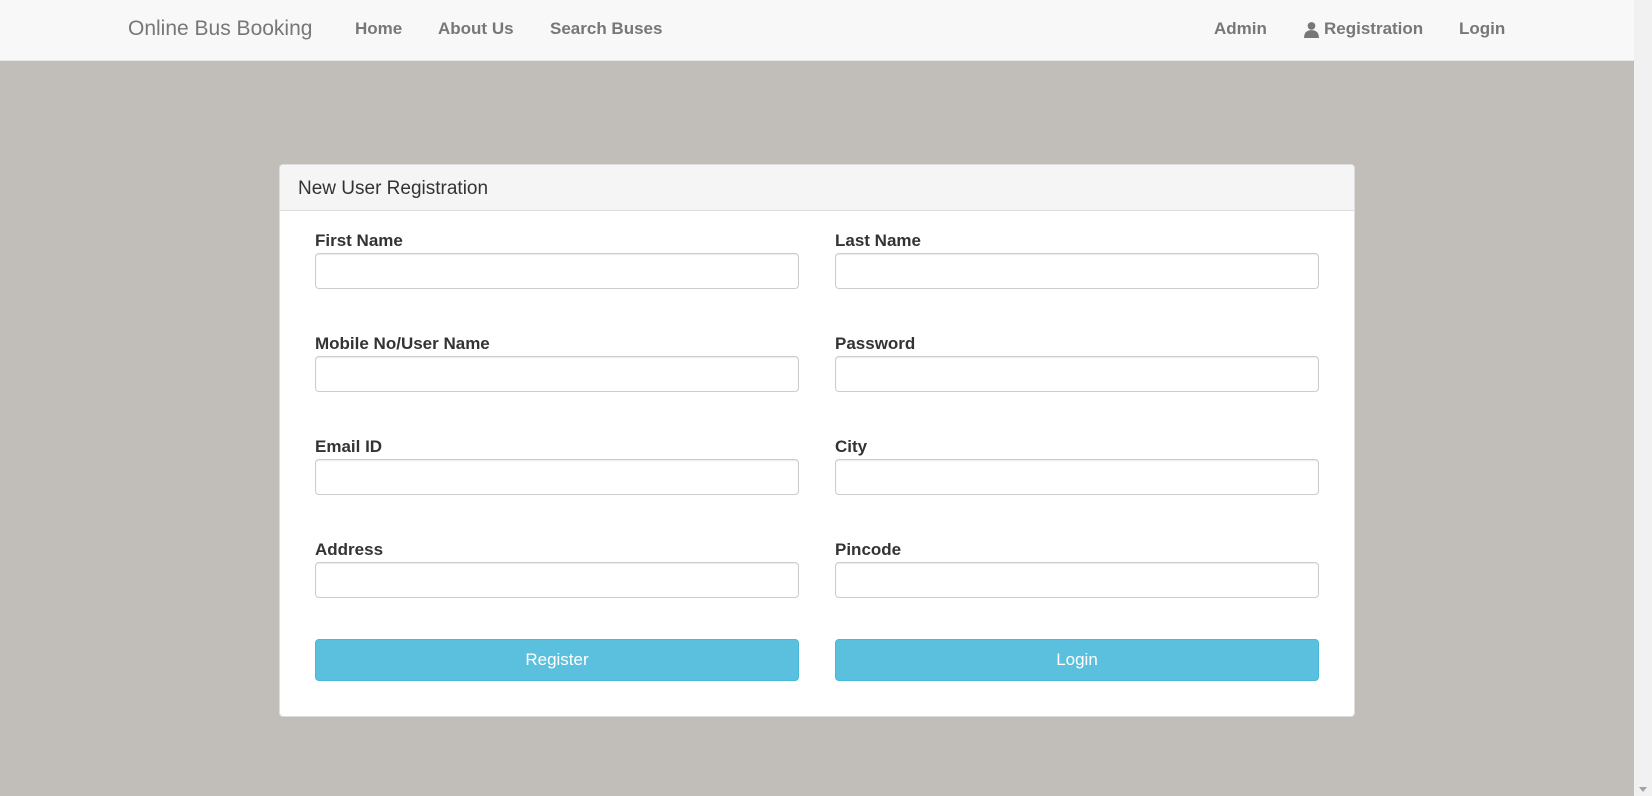 The width and height of the screenshot is (1652, 796). What do you see at coordinates (1643, 789) in the screenshot?
I see `scroll-down-arrow-icon` at bounding box center [1643, 789].